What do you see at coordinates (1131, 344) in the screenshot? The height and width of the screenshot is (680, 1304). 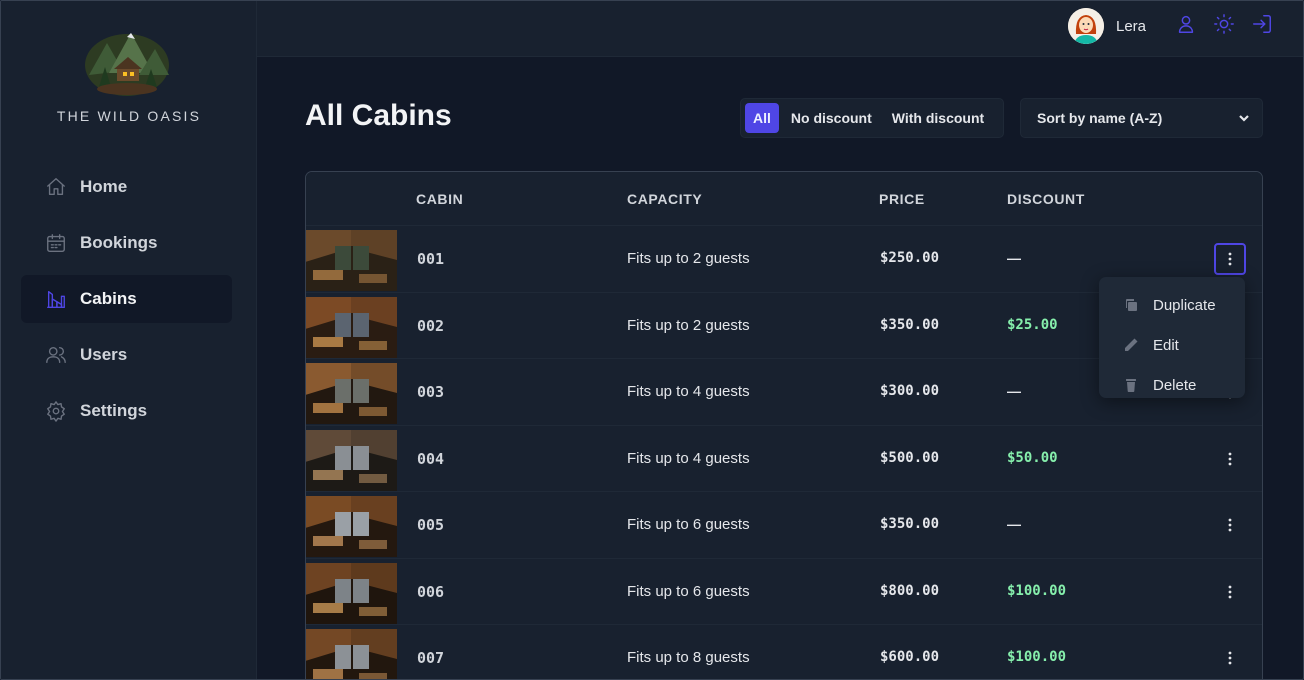 I see `pencil-icon` at bounding box center [1131, 344].